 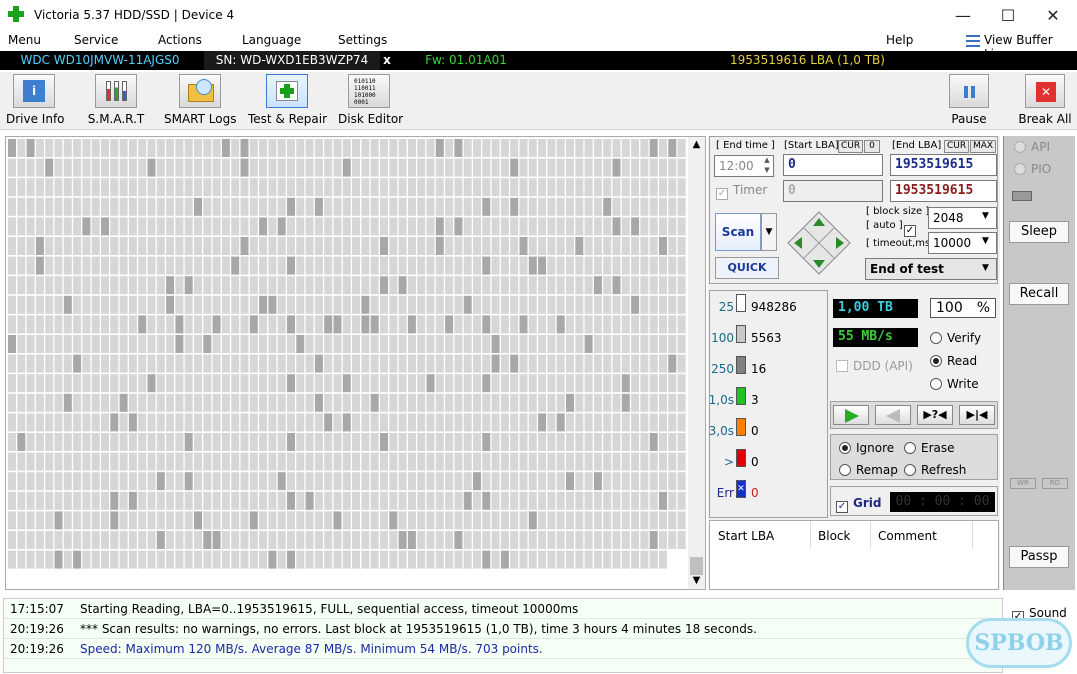 I want to click on end-cur-button: CUR, so click(x=957, y=146).